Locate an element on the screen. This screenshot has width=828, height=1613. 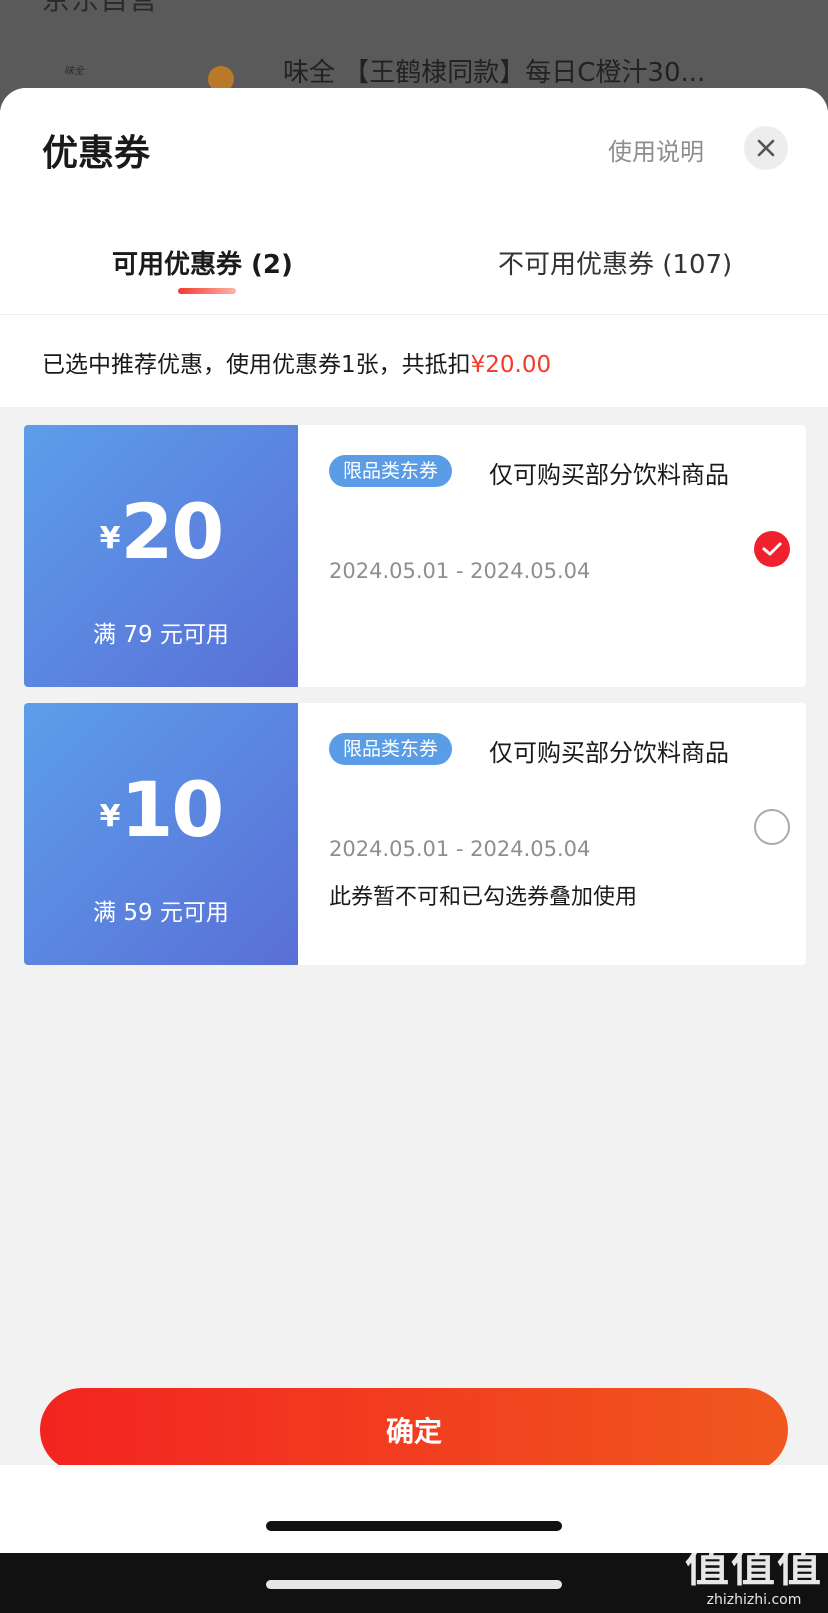
coupon-value-panel: ¥10 满 59 元可用 is located at coordinates (161, 834).